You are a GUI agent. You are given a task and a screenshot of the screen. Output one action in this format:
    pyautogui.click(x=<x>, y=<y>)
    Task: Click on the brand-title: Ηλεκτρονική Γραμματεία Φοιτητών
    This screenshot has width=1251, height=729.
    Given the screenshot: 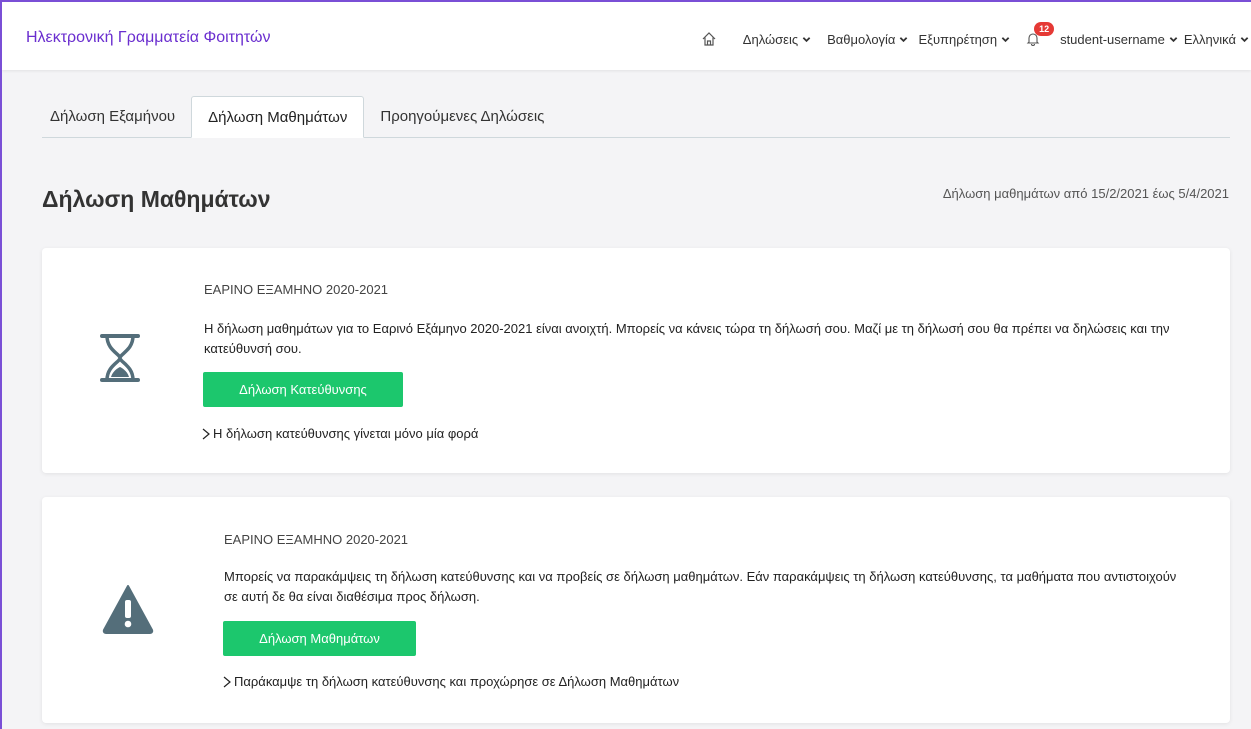 What is the action you would take?
    pyautogui.click(x=148, y=38)
    